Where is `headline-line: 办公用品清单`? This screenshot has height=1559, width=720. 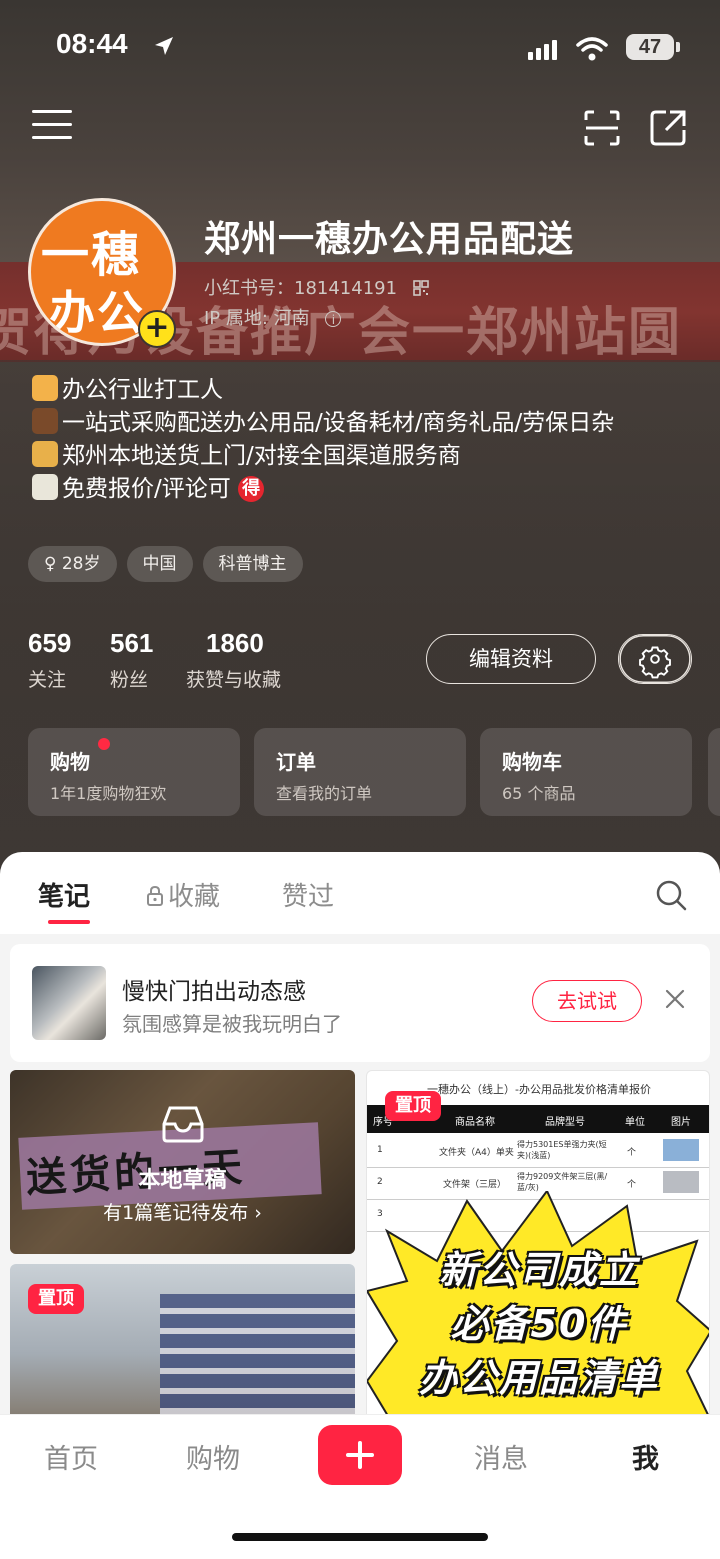
headline-line: 办公用品清单 is located at coordinates (538, 1378).